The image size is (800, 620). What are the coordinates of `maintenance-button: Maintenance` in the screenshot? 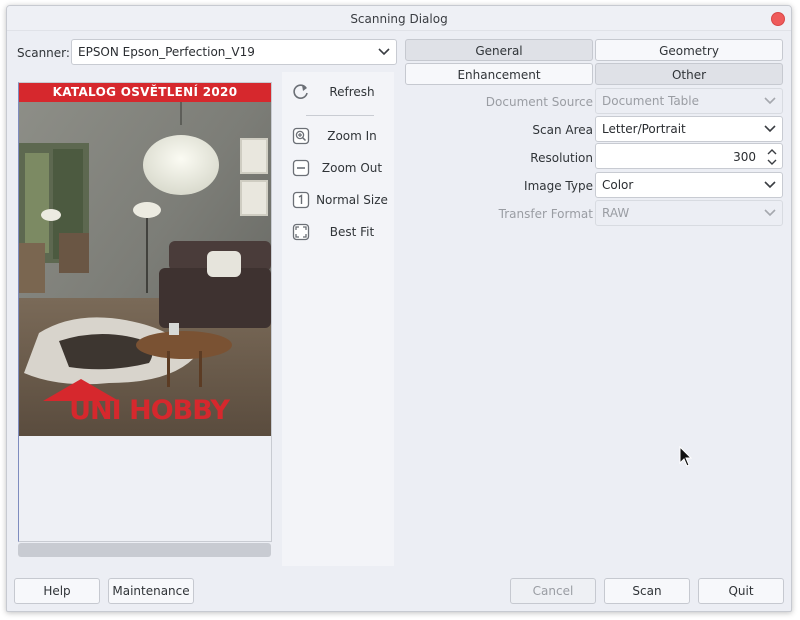 It's located at (151, 591).